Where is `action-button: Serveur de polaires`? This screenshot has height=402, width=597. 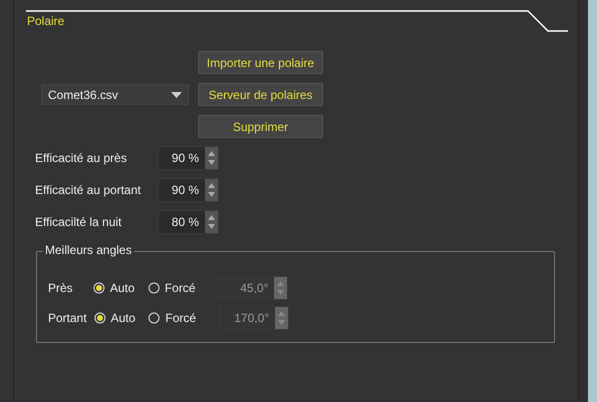 action-button: Serveur de polaires is located at coordinates (260, 94).